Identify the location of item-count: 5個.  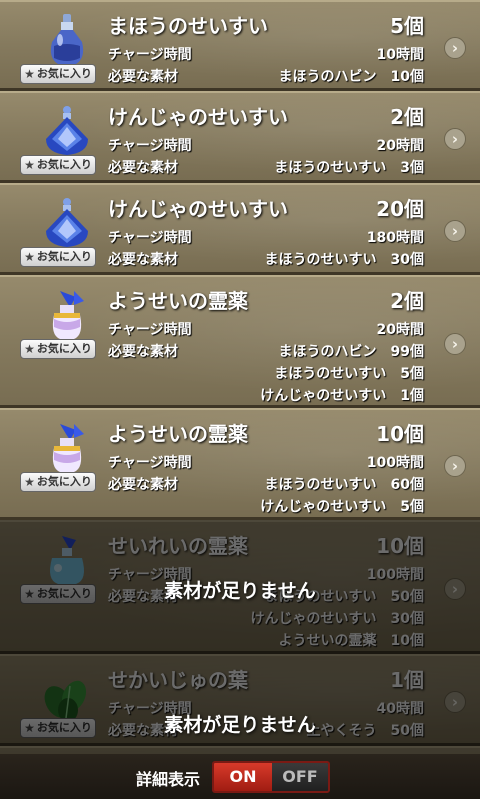
(407, 26).